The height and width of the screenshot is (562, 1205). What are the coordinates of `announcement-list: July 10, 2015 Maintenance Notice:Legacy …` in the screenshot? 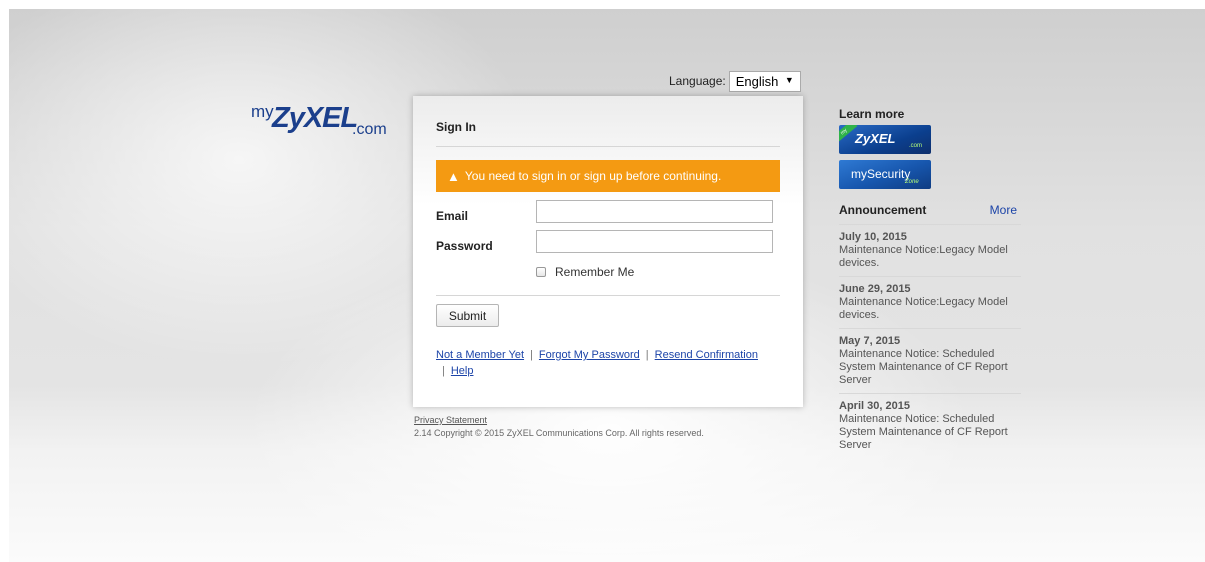 It's located at (930, 341).